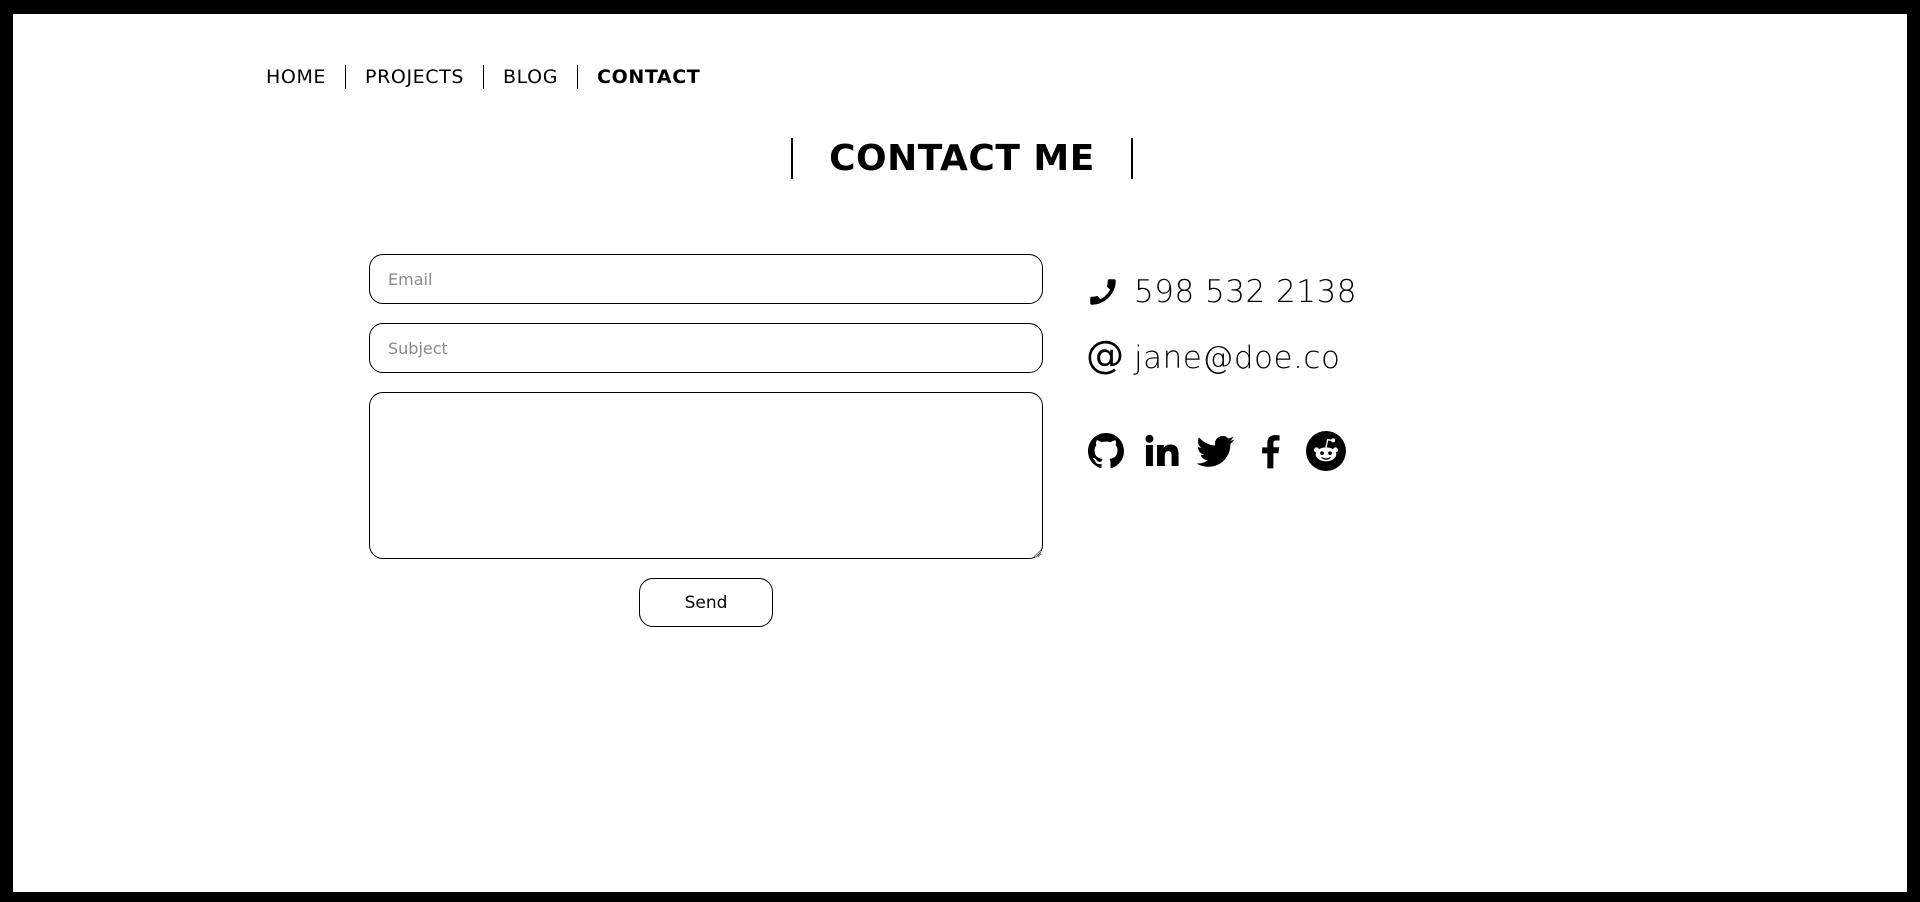 The height and width of the screenshot is (902, 1920). What do you see at coordinates (648, 77) in the screenshot?
I see `nav-contact-link: CONTACT` at bounding box center [648, 77].